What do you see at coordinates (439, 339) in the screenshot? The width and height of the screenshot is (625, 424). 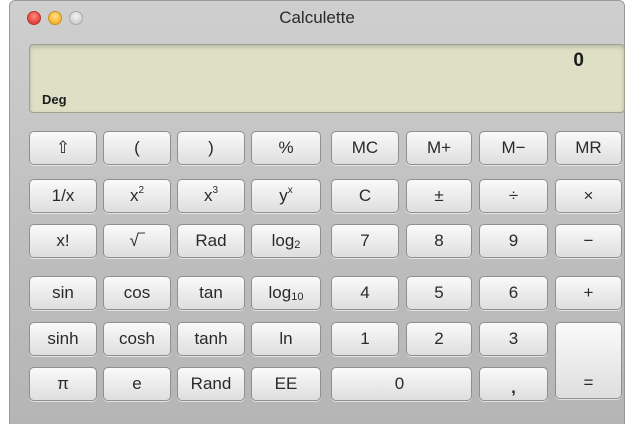 I see `digit-2-button: 2` at bounding box center [439, 339].